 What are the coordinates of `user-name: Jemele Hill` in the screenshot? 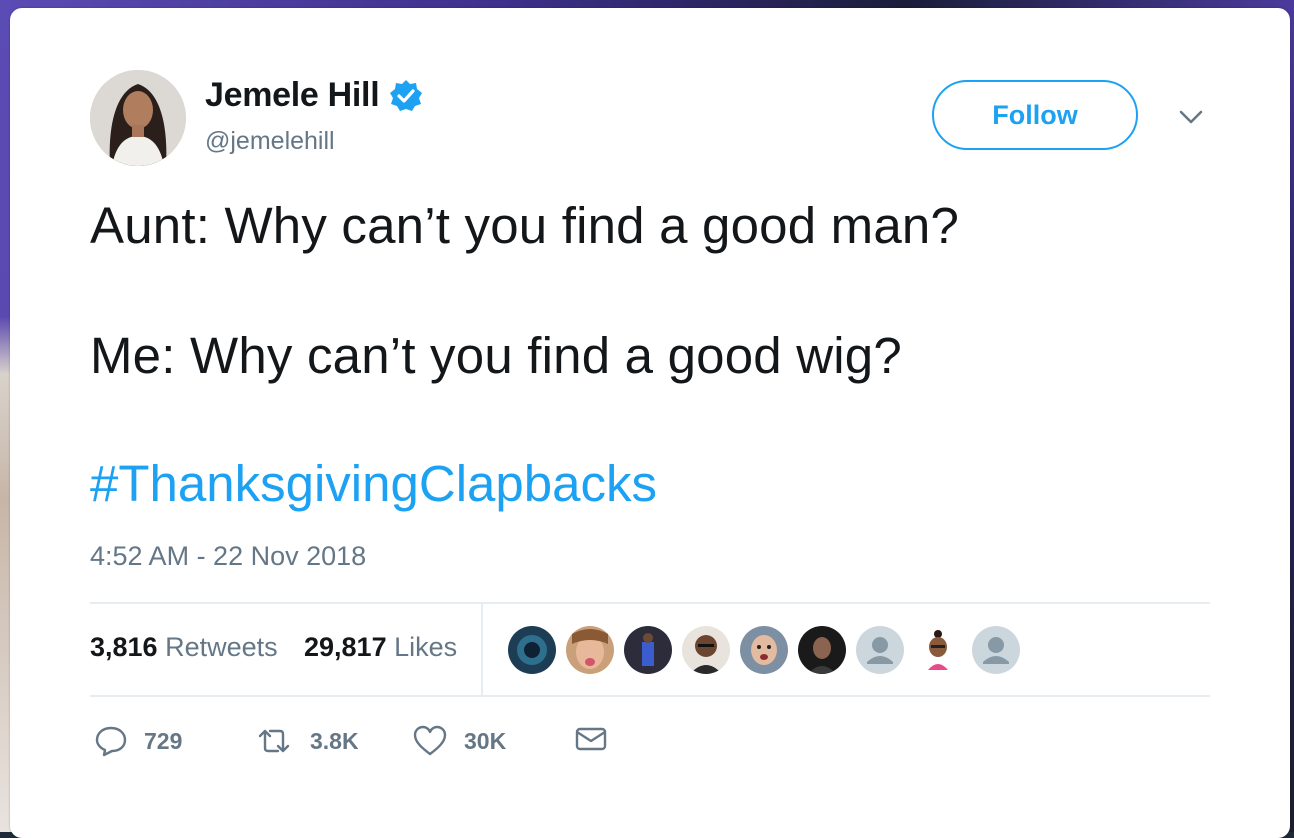 It's located at (292, 95).